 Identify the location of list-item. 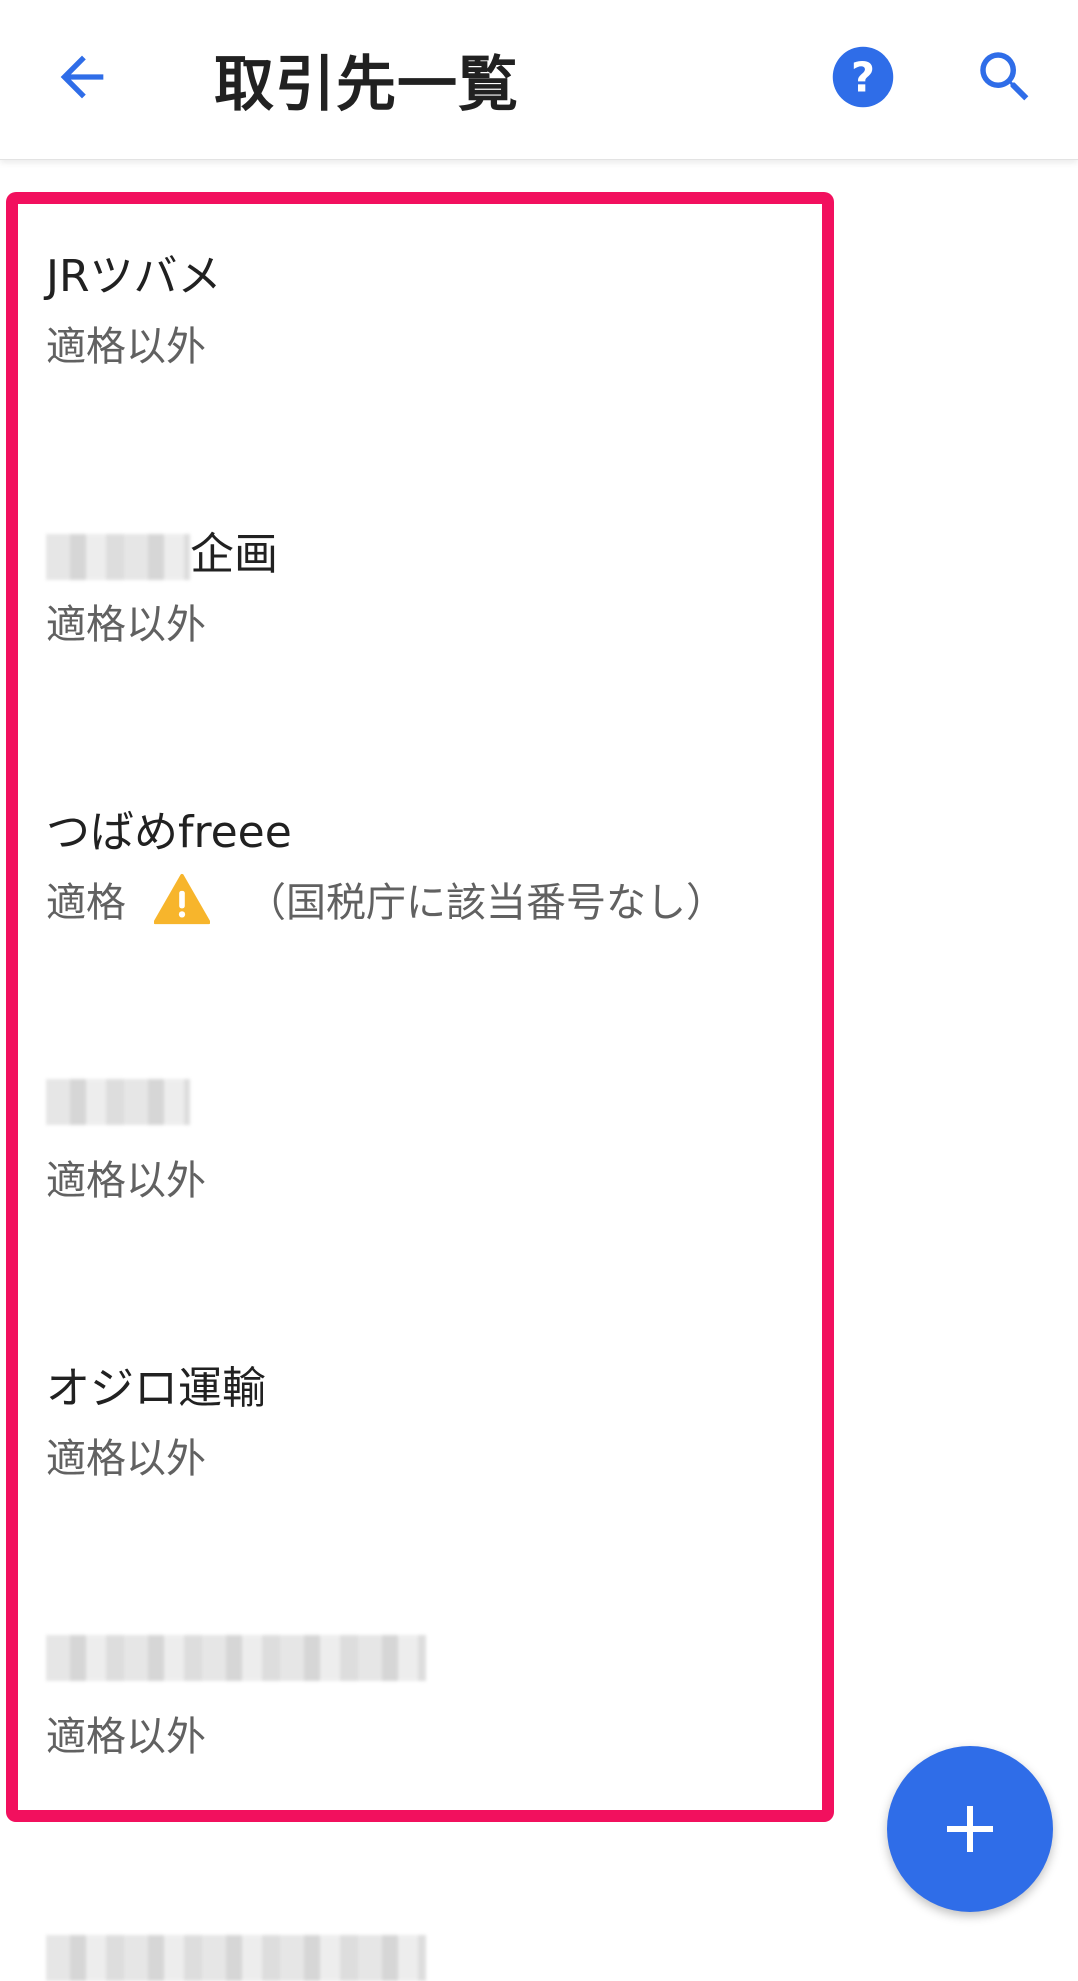
(426, 1944).